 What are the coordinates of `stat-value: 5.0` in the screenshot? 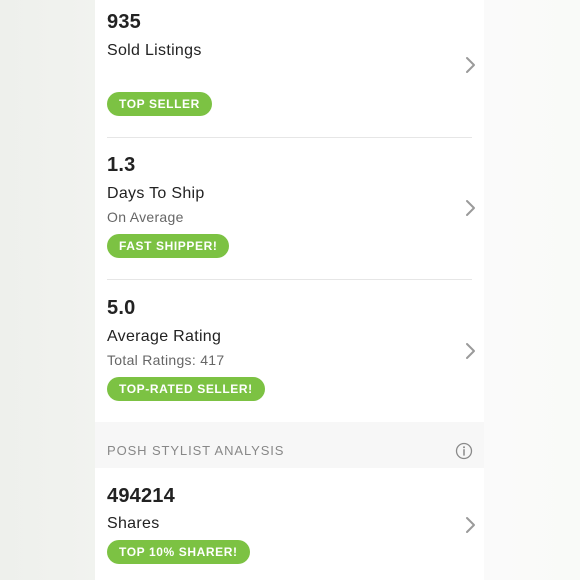 It's located at (121, 308).